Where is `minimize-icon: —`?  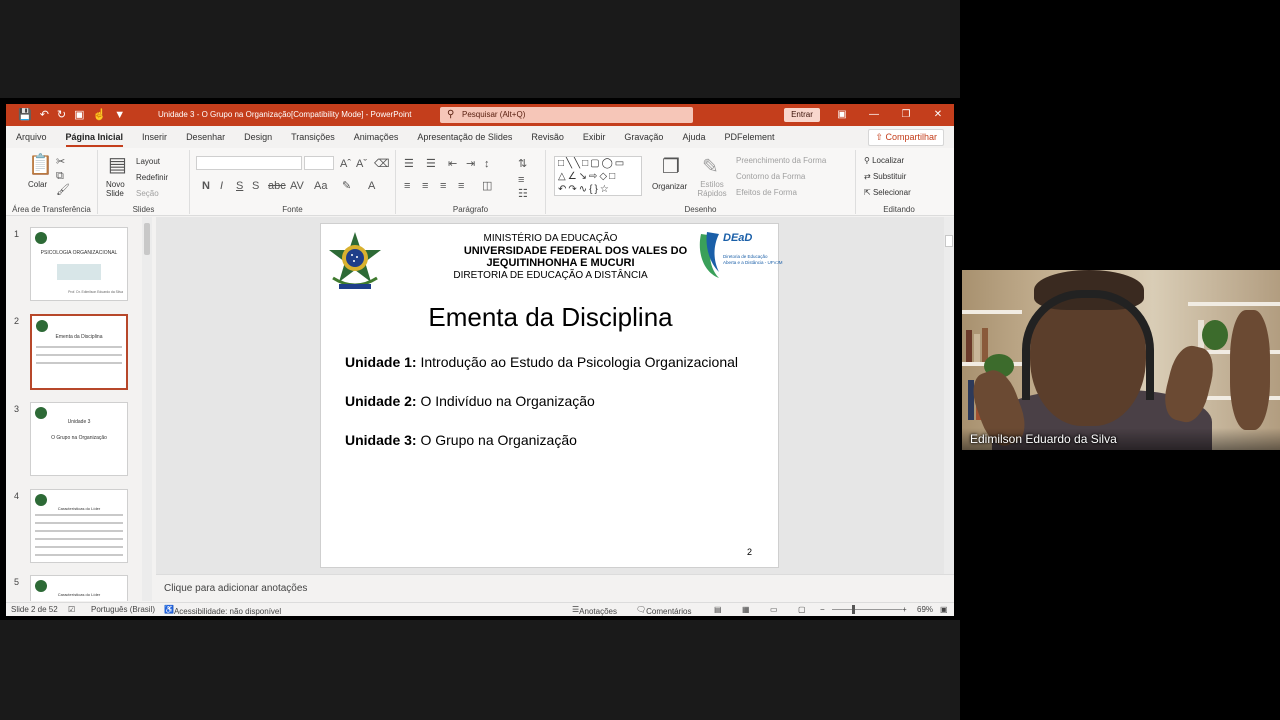
minimize-icon: — is located at coordinates (874, 115).